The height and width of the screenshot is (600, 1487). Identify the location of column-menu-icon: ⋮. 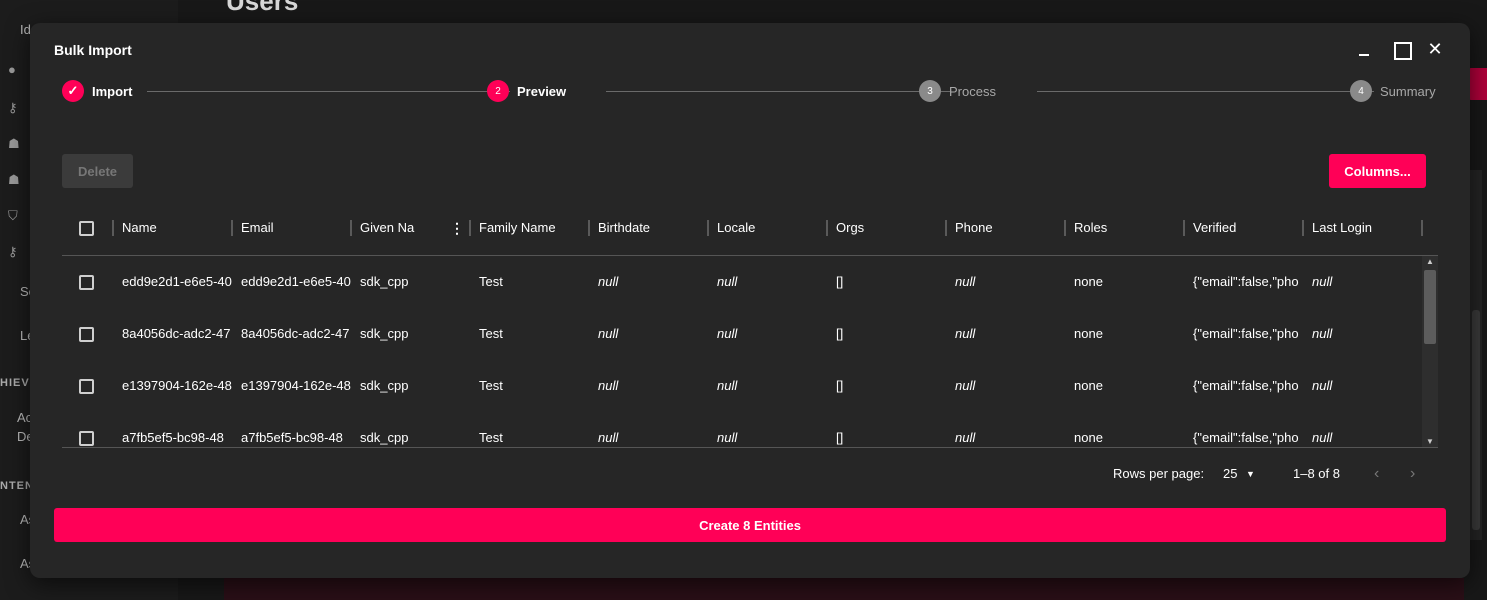
(457, 228).